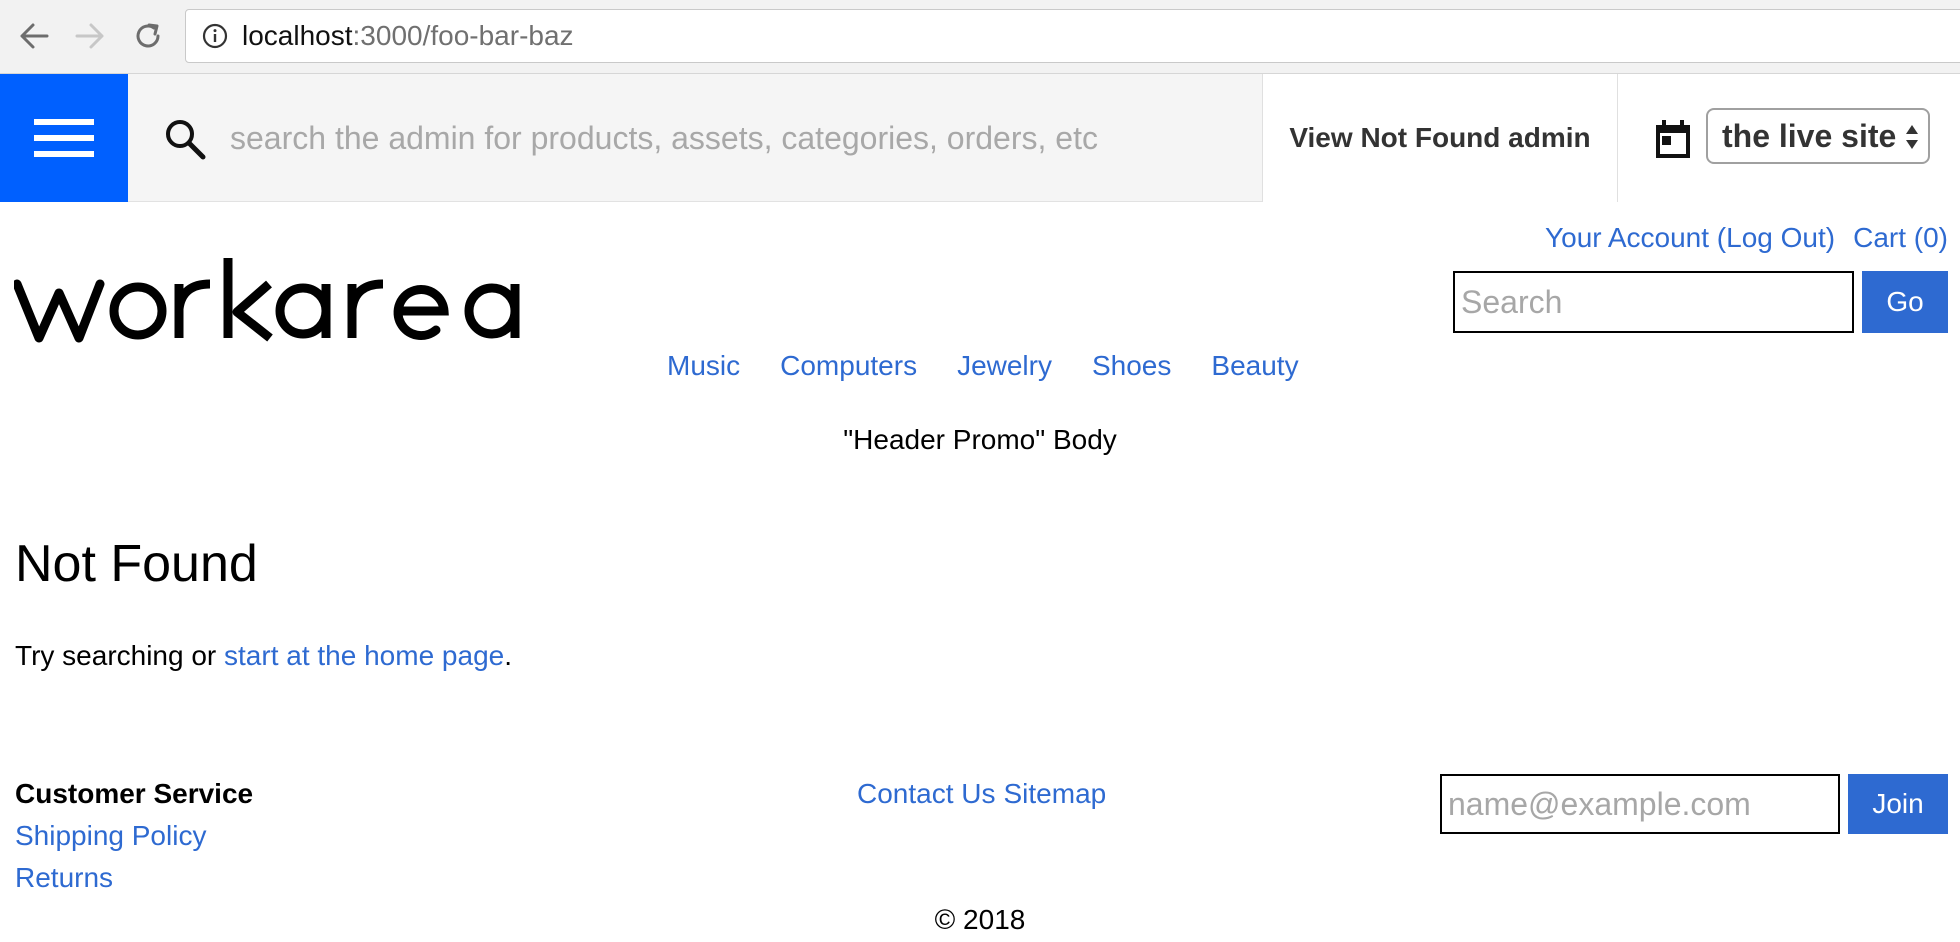  I want to click on release-select: the live site, so click(1818, 136).